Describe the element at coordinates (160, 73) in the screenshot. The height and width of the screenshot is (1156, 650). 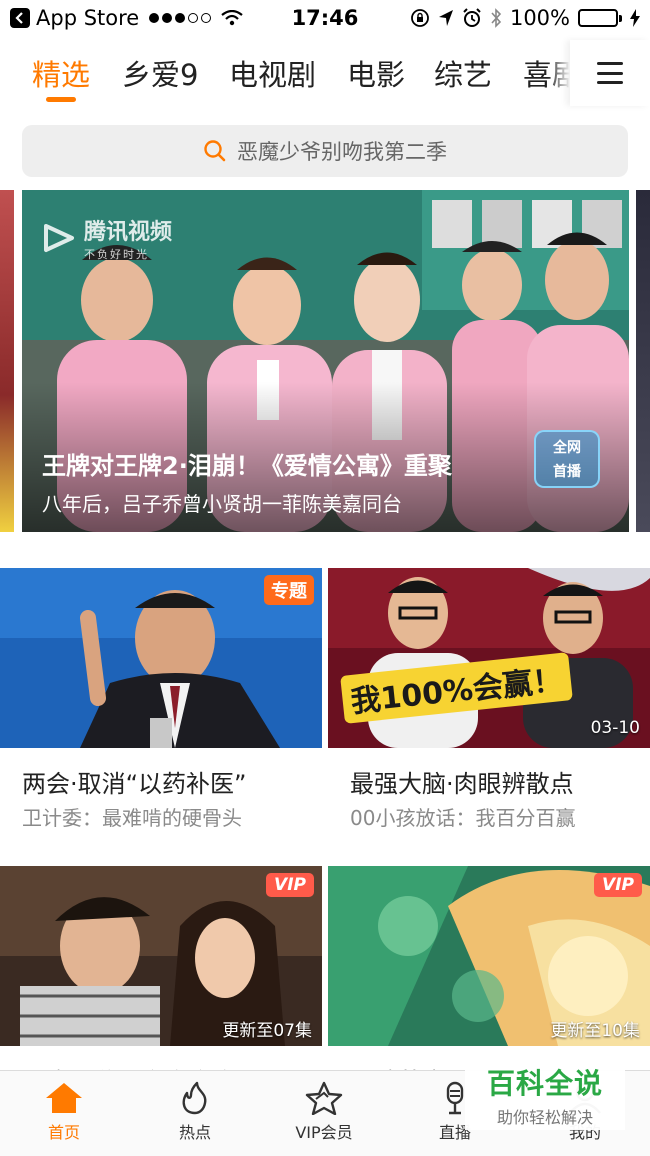
I see `tab-xiangai9: 乡爱9` at that location.